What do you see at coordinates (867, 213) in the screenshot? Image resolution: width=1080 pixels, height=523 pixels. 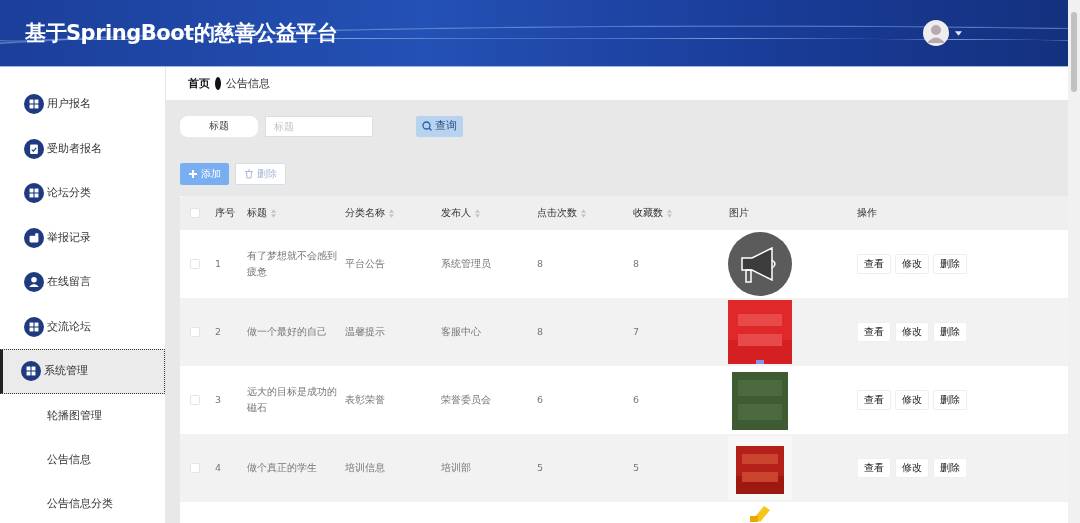 I see `column-header: 操作` at bounding box center [867, 213].